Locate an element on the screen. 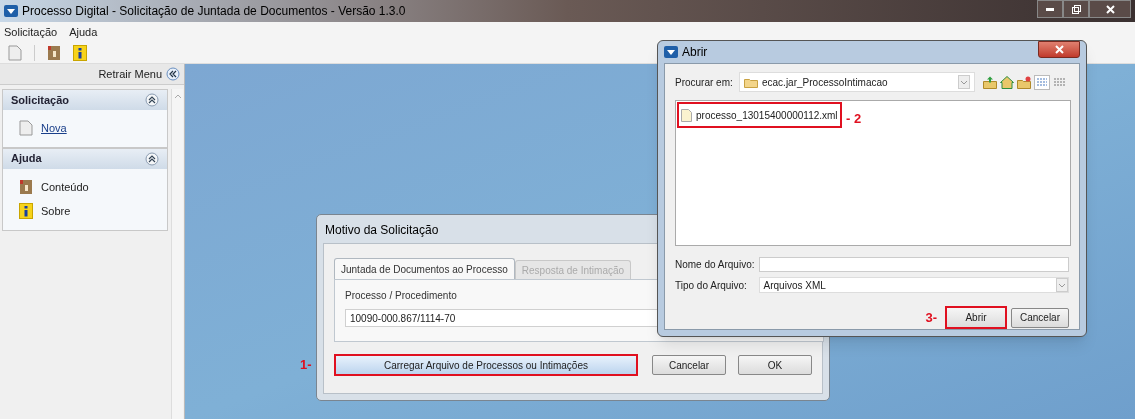 The height and width of the screenshot is (419, 1135). sidebar-item: Conteúdo is located at coordinates (65, 186).